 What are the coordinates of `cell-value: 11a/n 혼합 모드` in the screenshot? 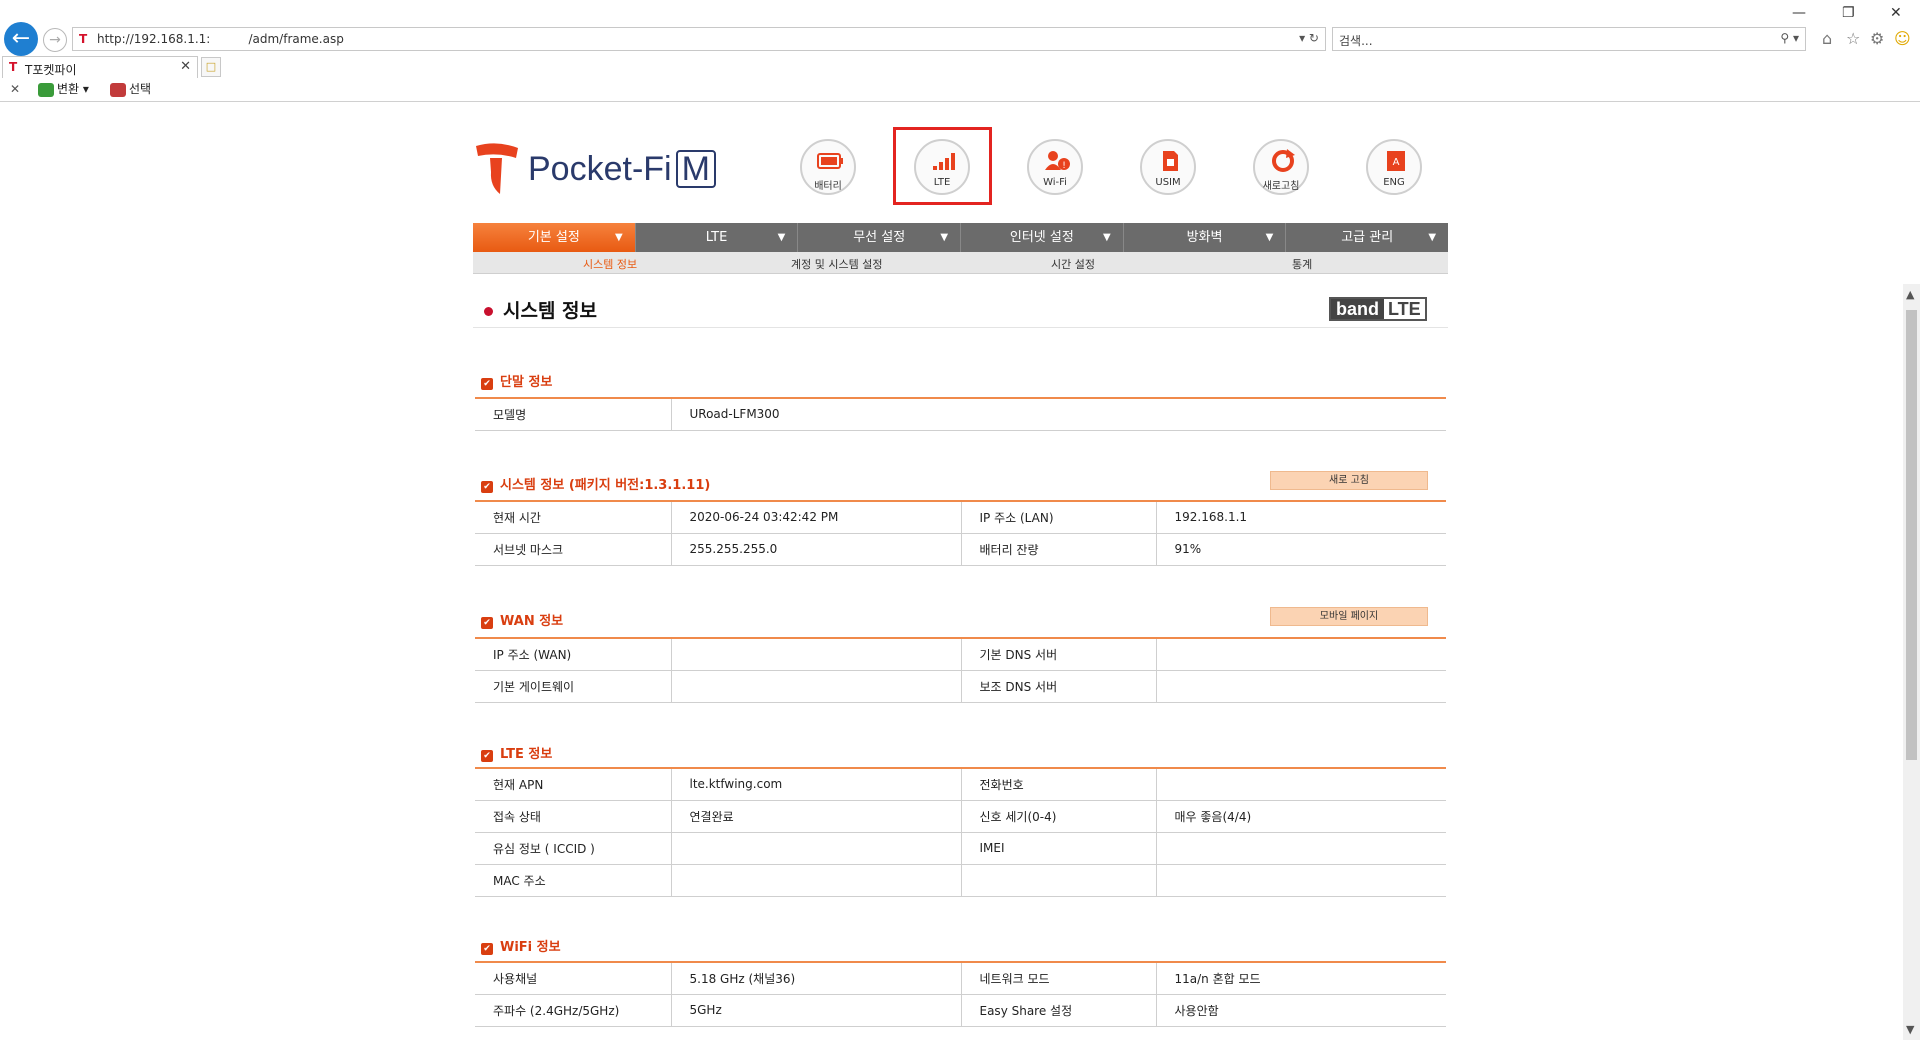 It's located at (1301, 978).